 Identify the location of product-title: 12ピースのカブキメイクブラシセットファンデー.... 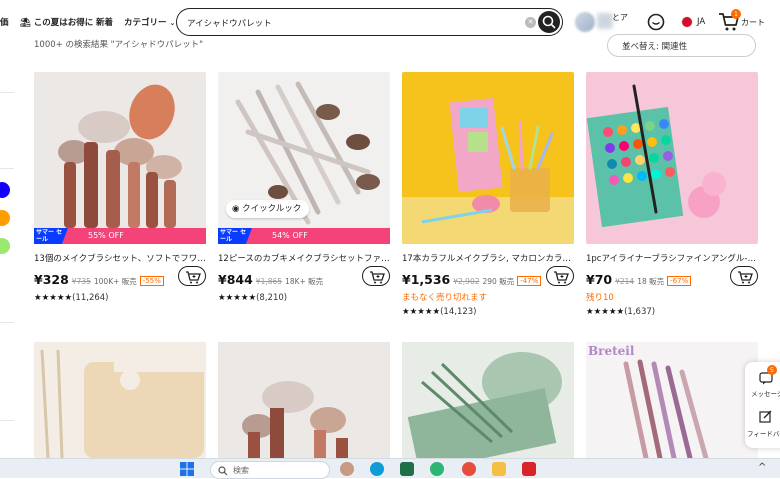
(304, 258).